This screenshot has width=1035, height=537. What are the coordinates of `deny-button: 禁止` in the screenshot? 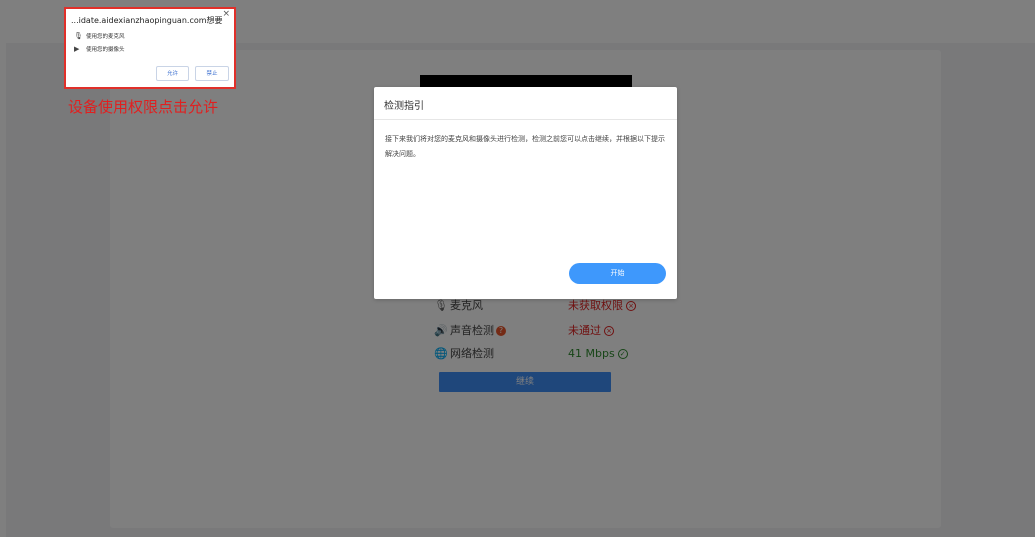 It's located at (212, 73).